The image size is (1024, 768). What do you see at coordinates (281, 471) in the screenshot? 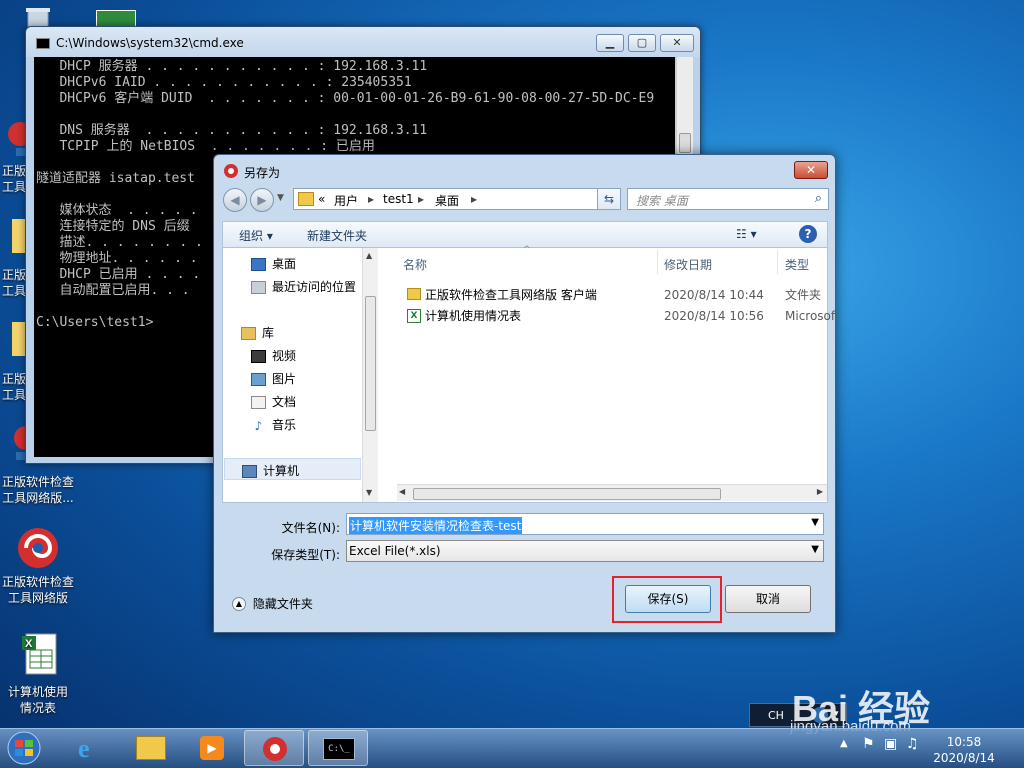
I see `nav-label: 计算机` at bounding box center [281, 471].